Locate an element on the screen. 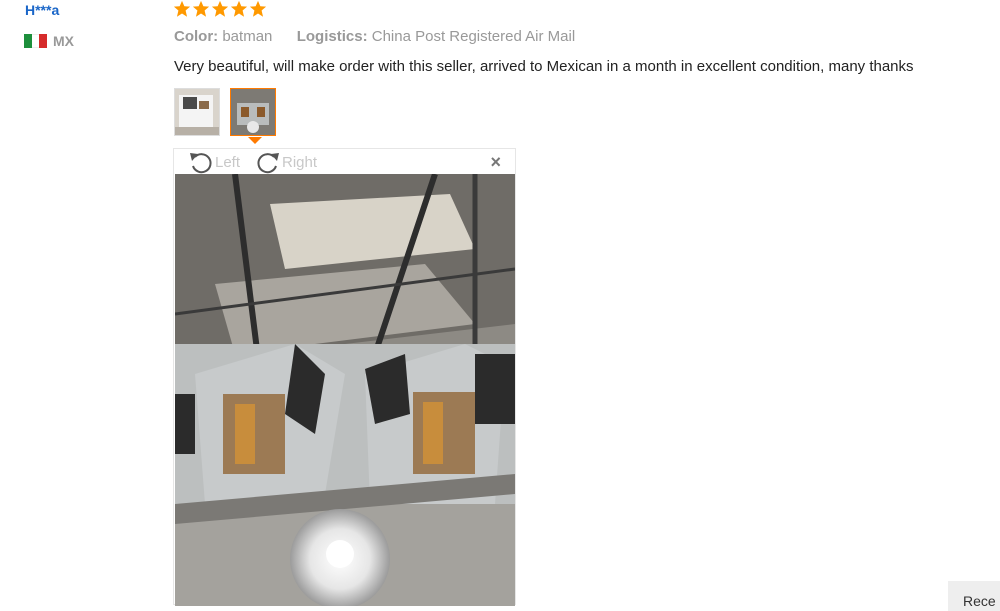 This screenshot has width=1000, height=611. close-viewer-button: × is located at coordinates (495, 162).